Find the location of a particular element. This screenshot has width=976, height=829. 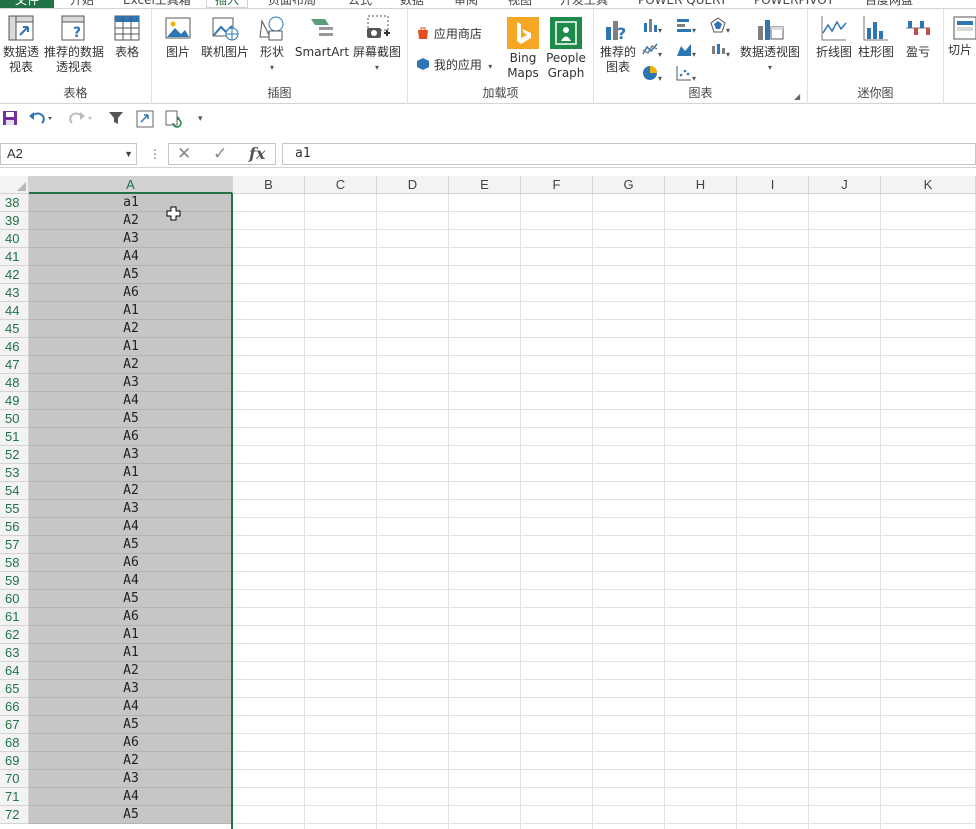

pivot-chart-button: 数据透视图 ▾ is located at coordinates (770, 44).